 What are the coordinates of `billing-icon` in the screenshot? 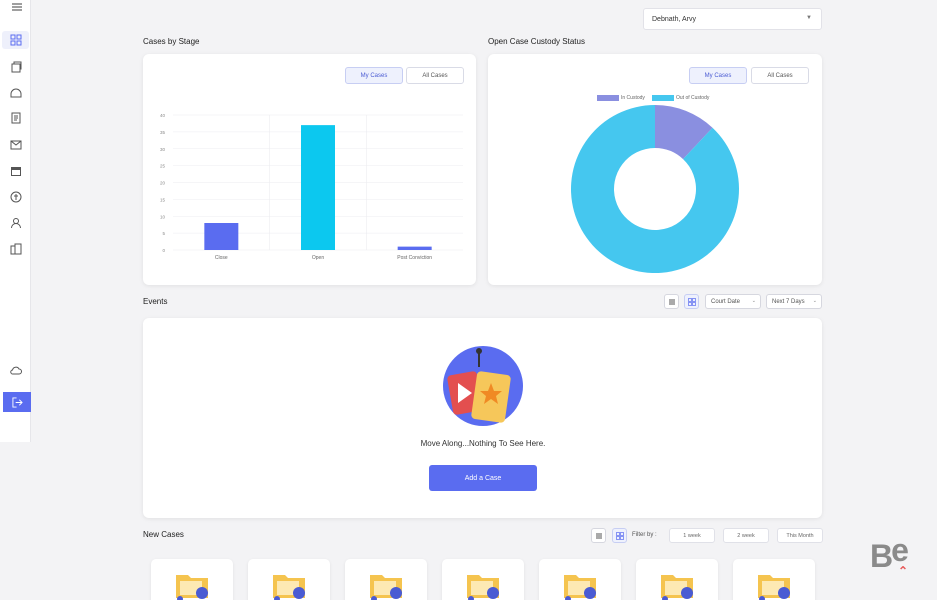 It's located at (16, 197).